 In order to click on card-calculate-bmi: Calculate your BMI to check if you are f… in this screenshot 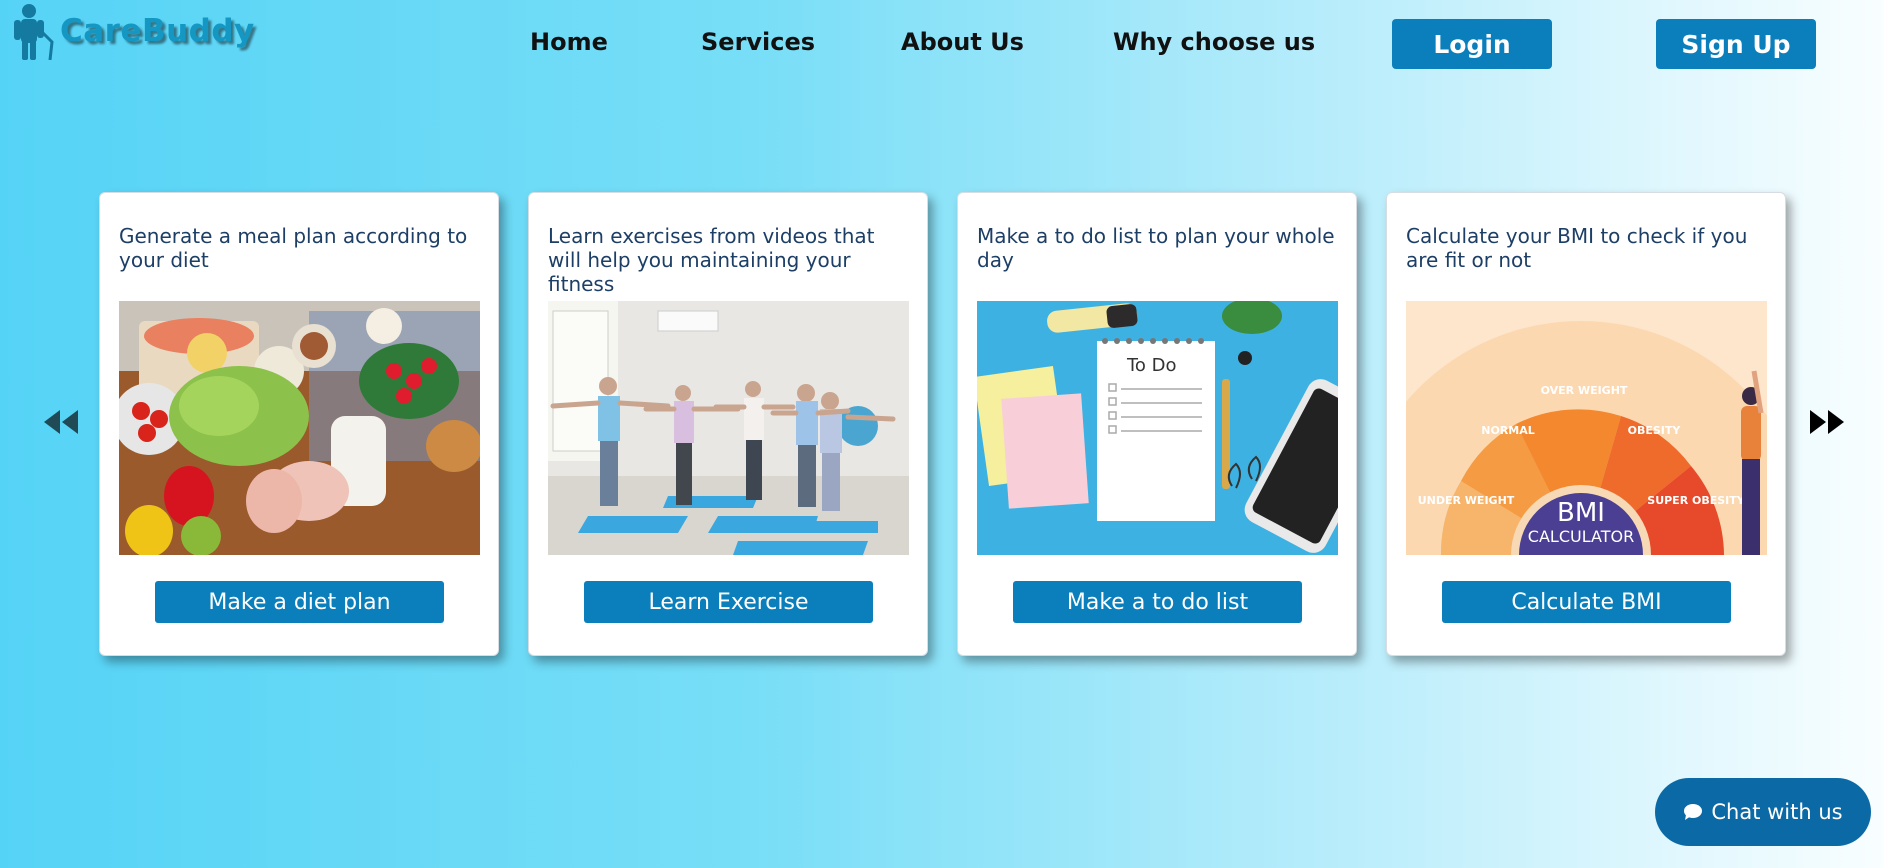, I will do `click(1586, 424)`.